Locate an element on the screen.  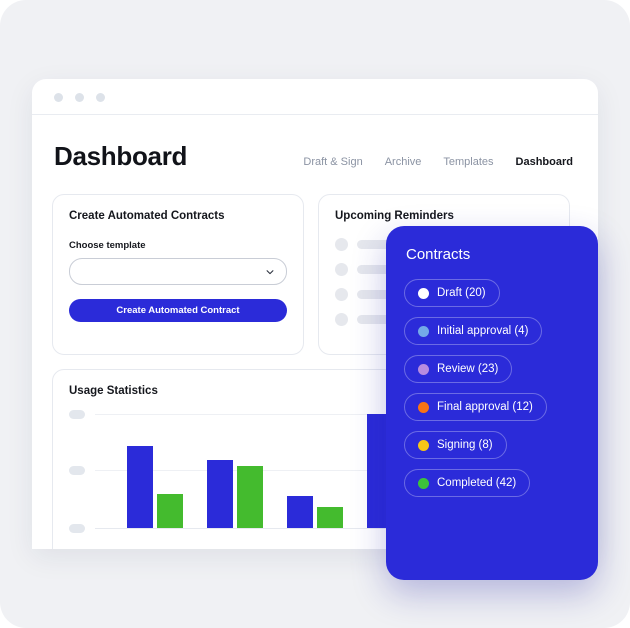
template-select is located at coordinates (178, 271).